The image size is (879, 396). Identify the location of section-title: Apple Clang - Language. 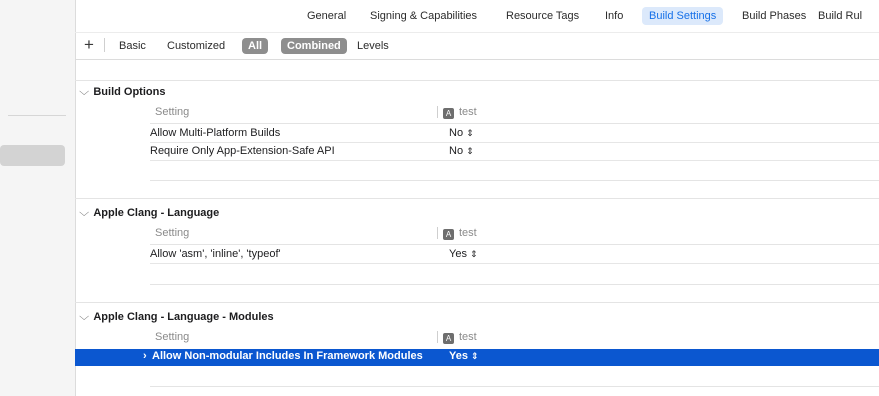
(156, 213).